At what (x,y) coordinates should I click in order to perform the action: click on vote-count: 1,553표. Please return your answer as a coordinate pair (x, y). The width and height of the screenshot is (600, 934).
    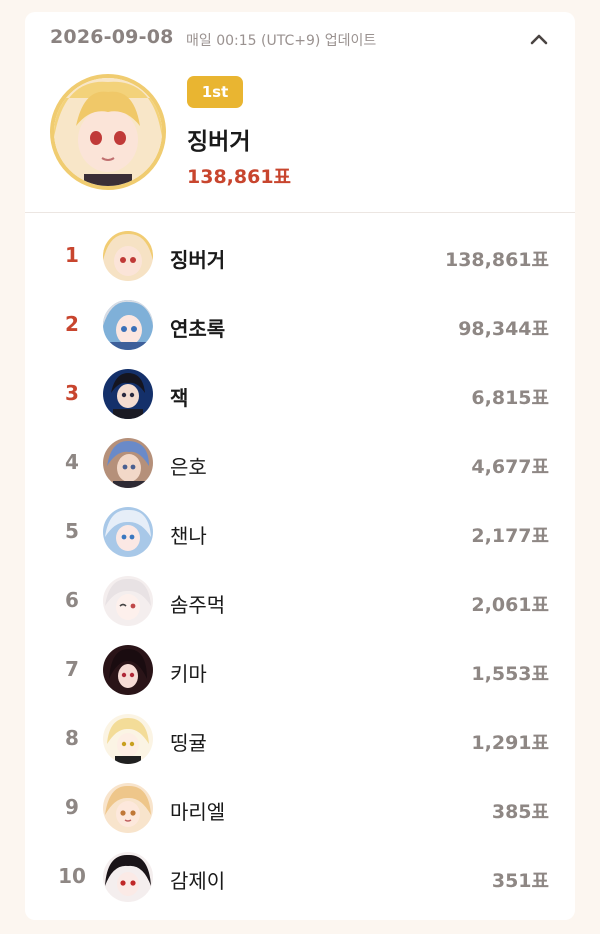
    Looking at the image, I should click on (510, 674).